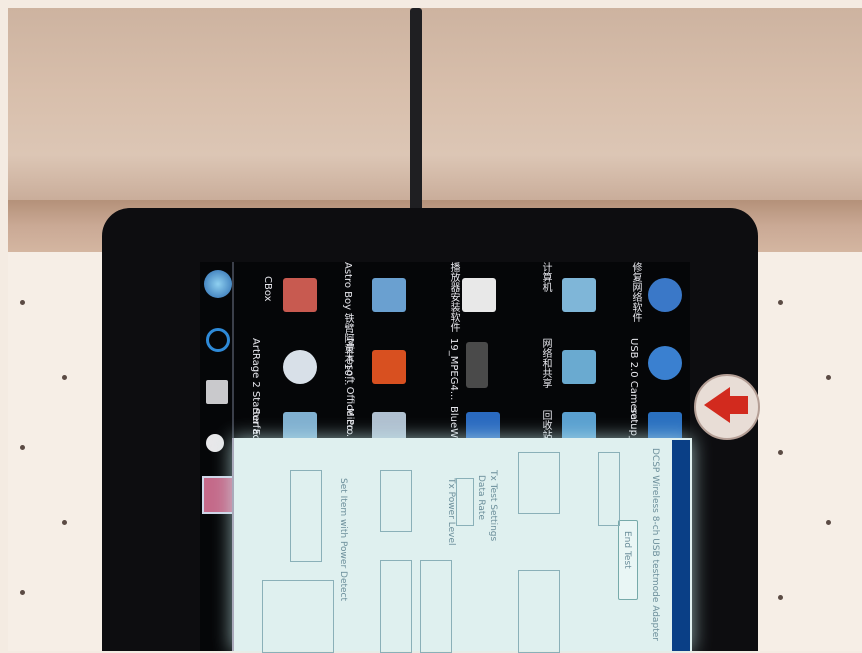 This screenshot has height=653, width=862. What do you see at coordinates (717, 405) in the screenshot?
I see `arrow-icon` at bounding box center [717, 405].